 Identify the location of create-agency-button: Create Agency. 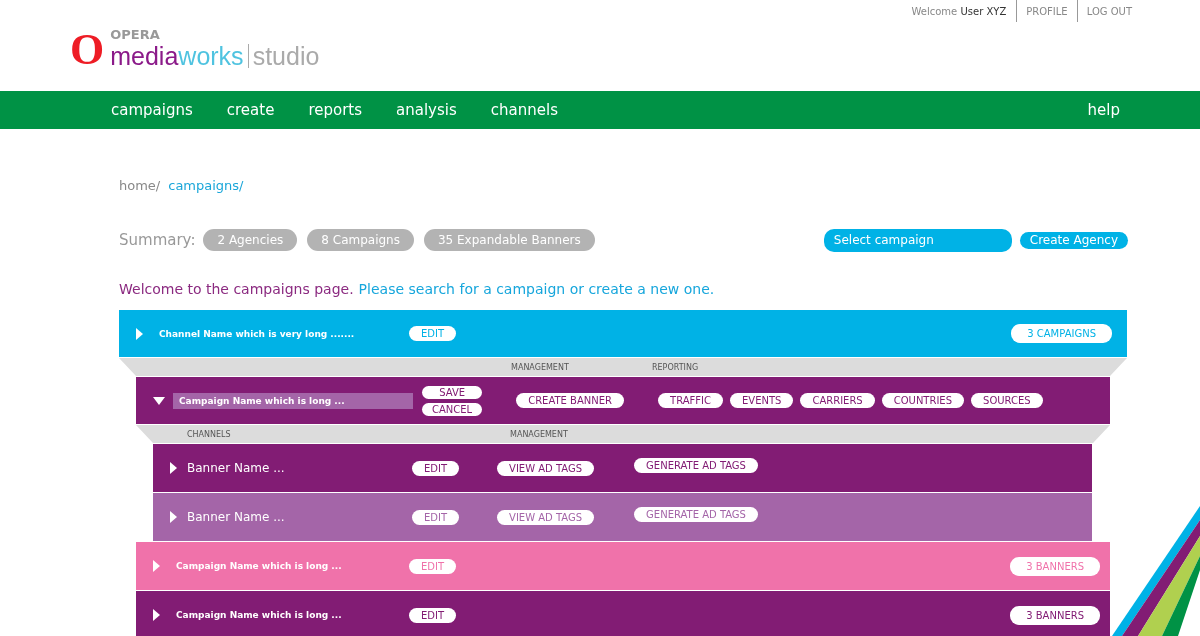
(1073, 240).